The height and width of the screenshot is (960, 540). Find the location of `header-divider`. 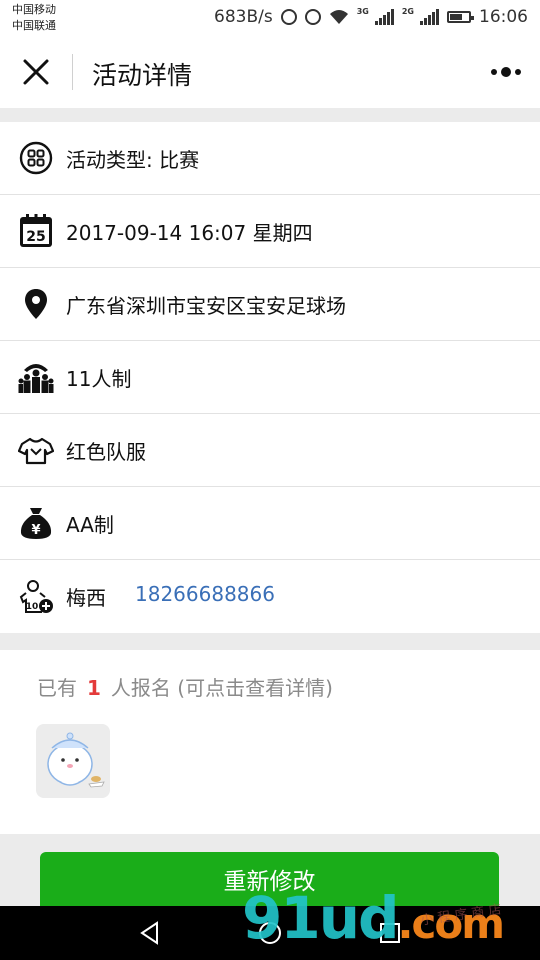

header-divider is located at coordinates (72, 72).